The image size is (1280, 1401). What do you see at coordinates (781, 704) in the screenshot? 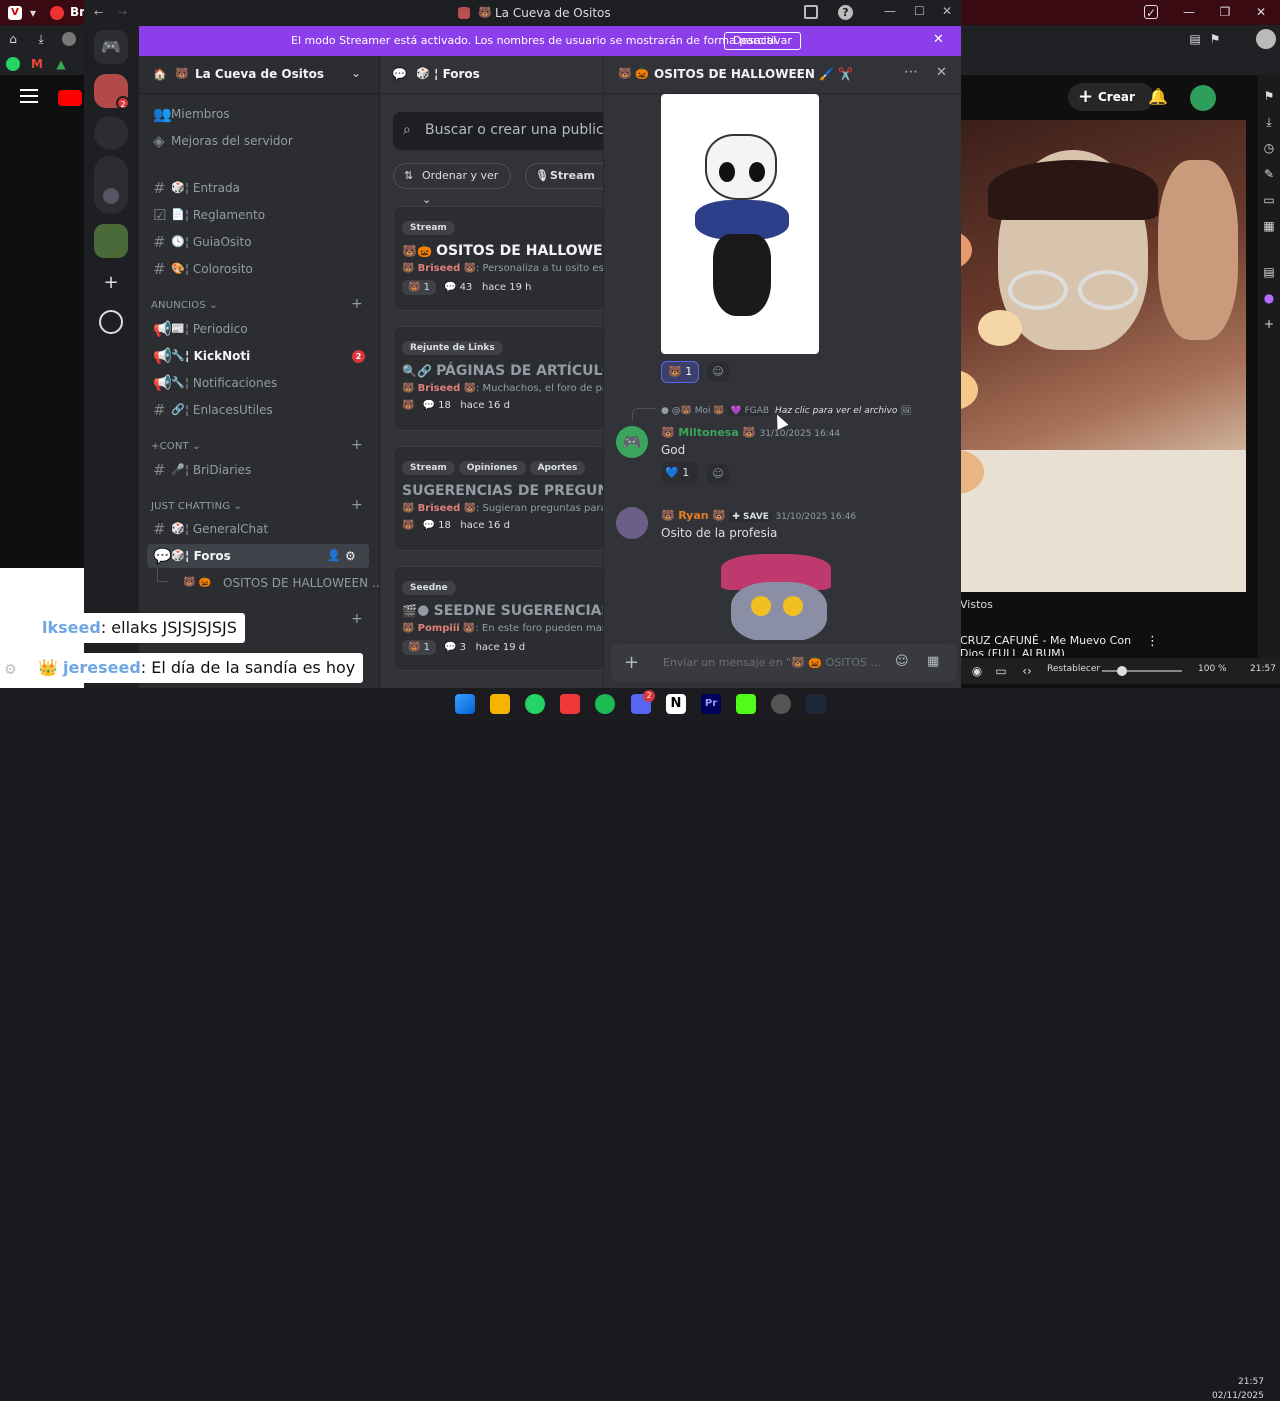
I see `obs-icon` at bounding box center [781, 704].